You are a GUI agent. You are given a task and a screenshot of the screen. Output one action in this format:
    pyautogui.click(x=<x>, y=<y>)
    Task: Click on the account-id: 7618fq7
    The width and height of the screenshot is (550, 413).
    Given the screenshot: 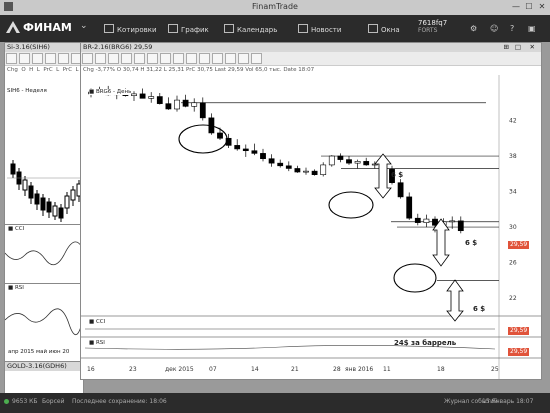 What is the action you would take?
    pyautogui.click(x=433, y=23)
    